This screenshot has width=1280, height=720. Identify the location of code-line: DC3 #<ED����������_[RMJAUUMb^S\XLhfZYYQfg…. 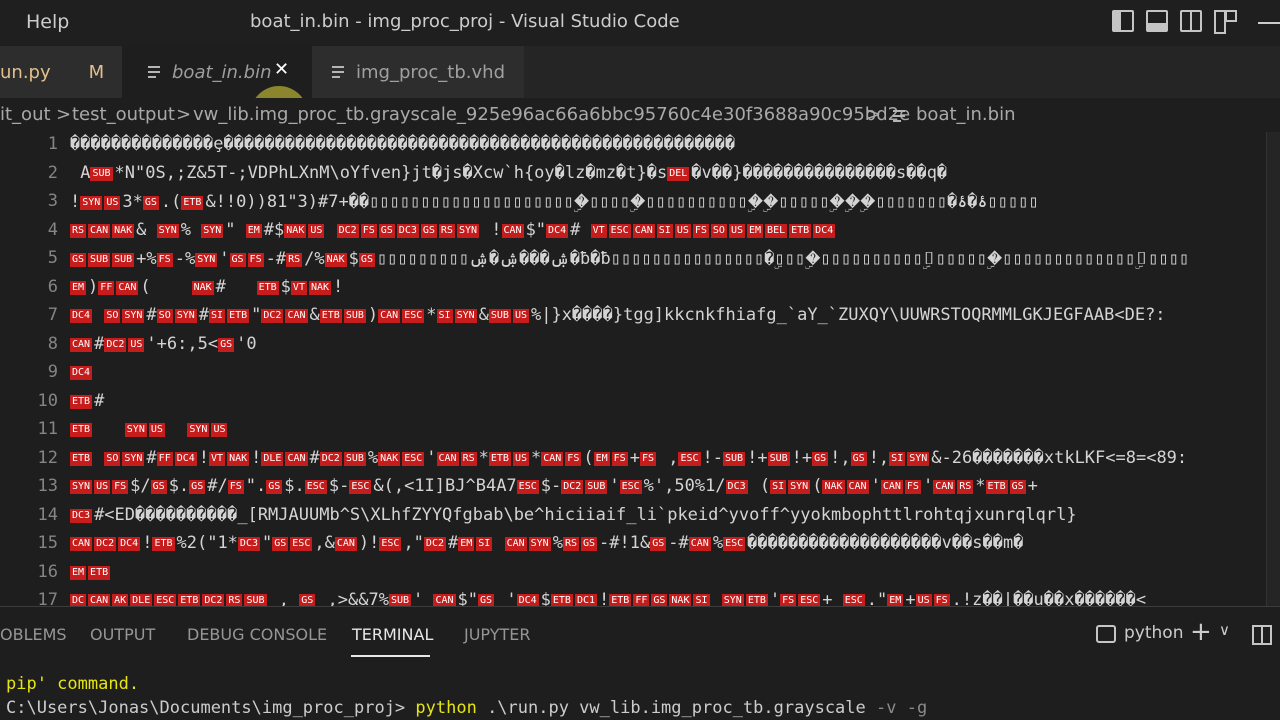
(668, 515).